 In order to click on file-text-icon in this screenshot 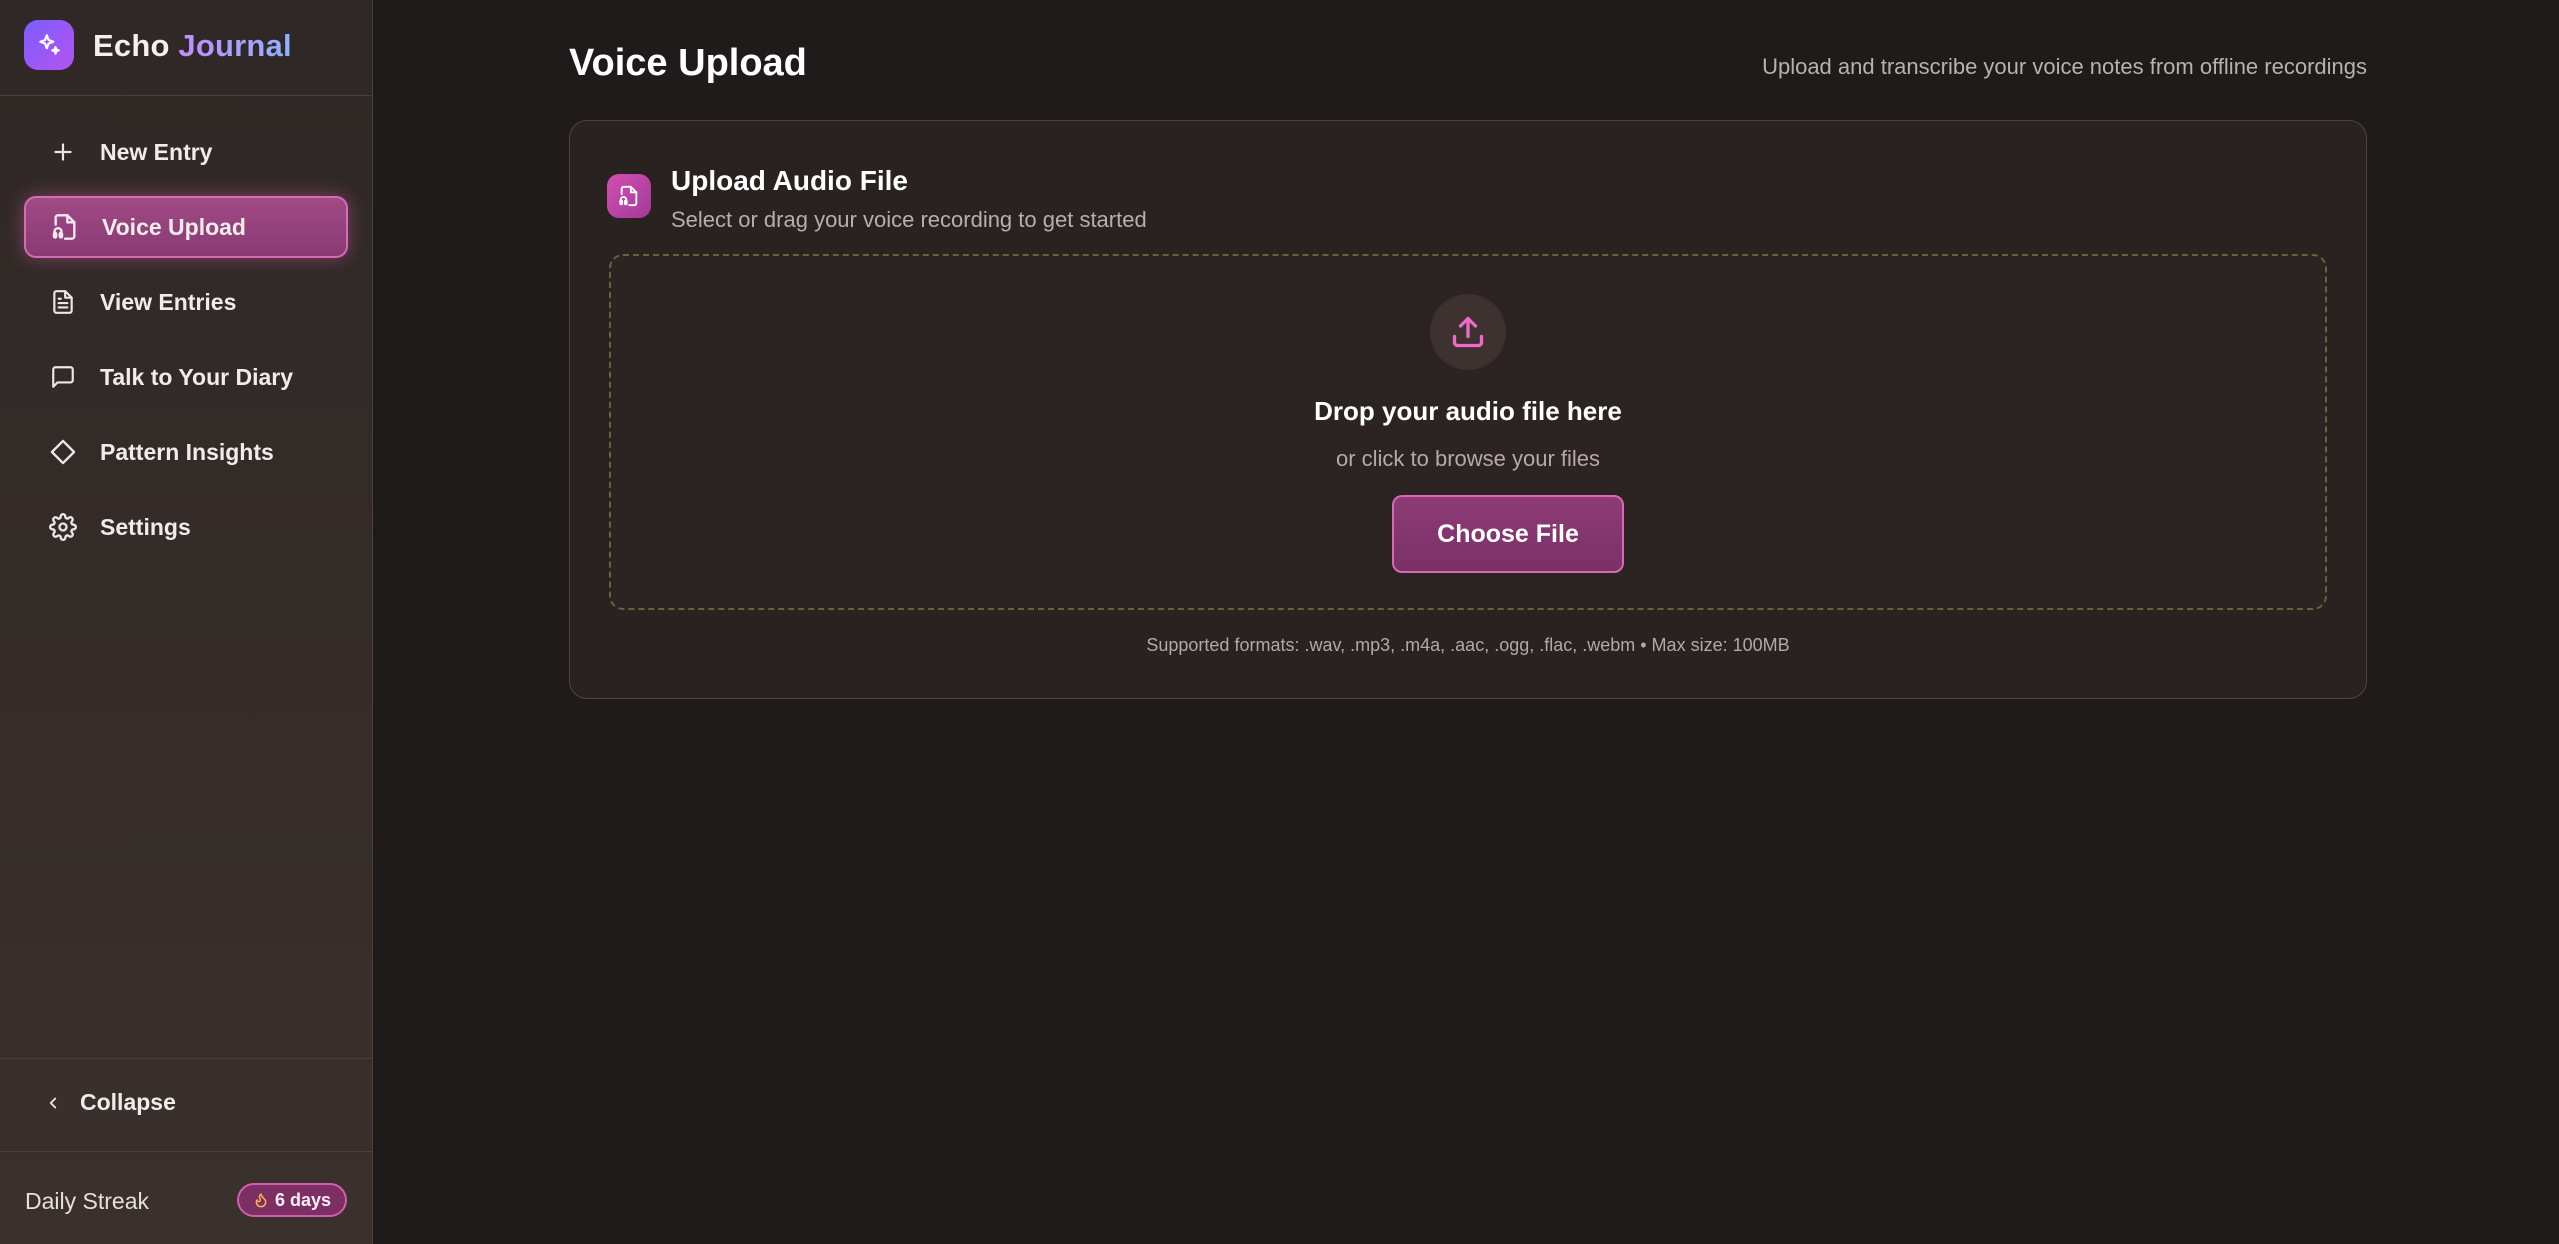, I will do `click(63, 302)`.